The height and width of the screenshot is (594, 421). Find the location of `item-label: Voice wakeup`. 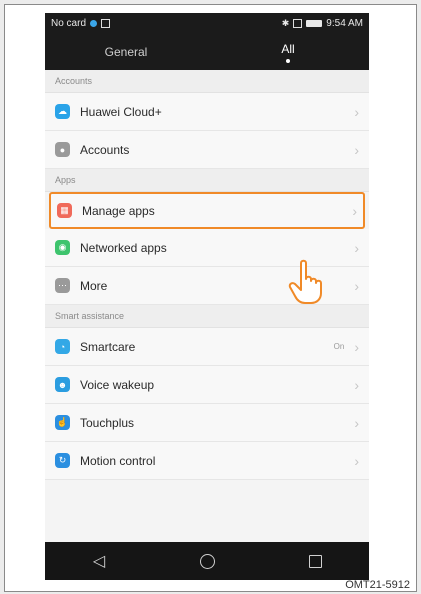

item-label: Voice wakeup is located at coordinates (117, 384).